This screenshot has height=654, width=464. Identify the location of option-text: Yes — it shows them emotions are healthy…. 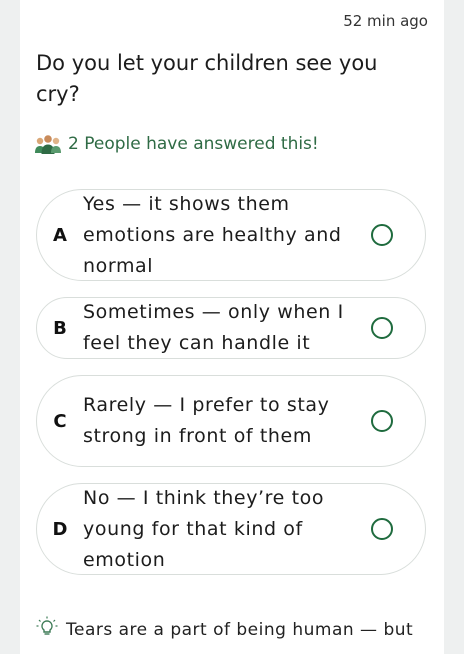
(212, 234).